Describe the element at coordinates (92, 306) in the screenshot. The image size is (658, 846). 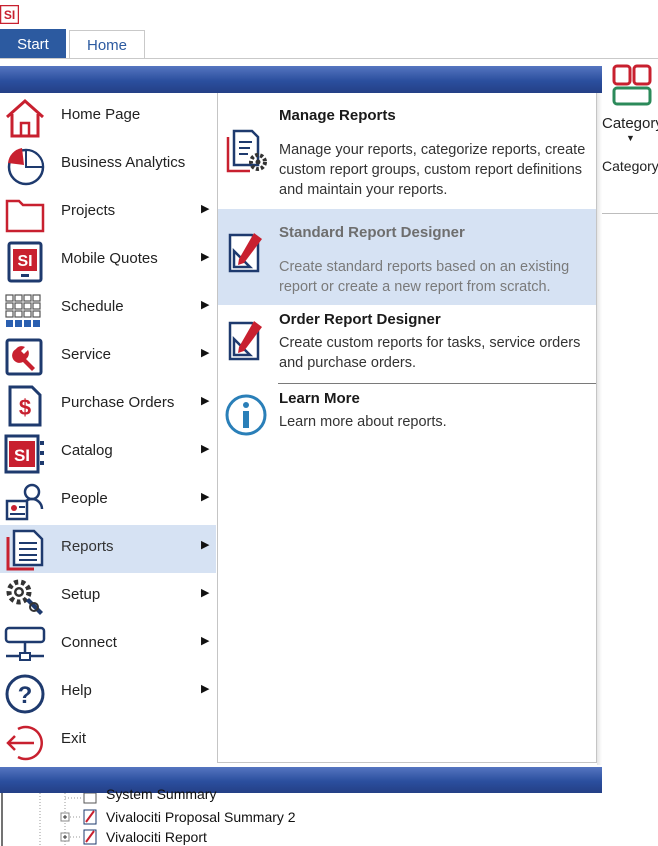
I see `menu-item-label: Schedule` at that location.